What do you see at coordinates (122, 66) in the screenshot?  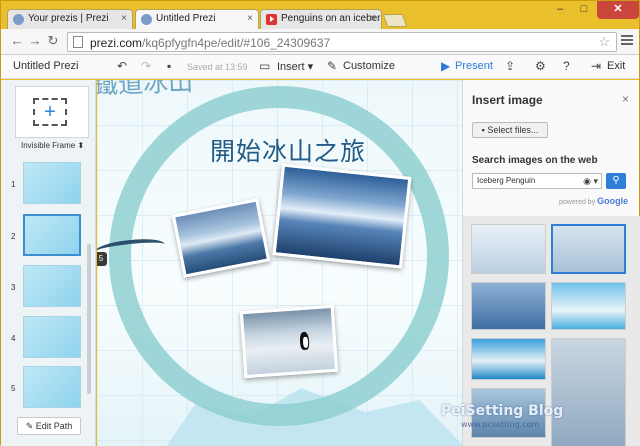 I see `undo-icon: ↶` at bounding box center [122, 66].